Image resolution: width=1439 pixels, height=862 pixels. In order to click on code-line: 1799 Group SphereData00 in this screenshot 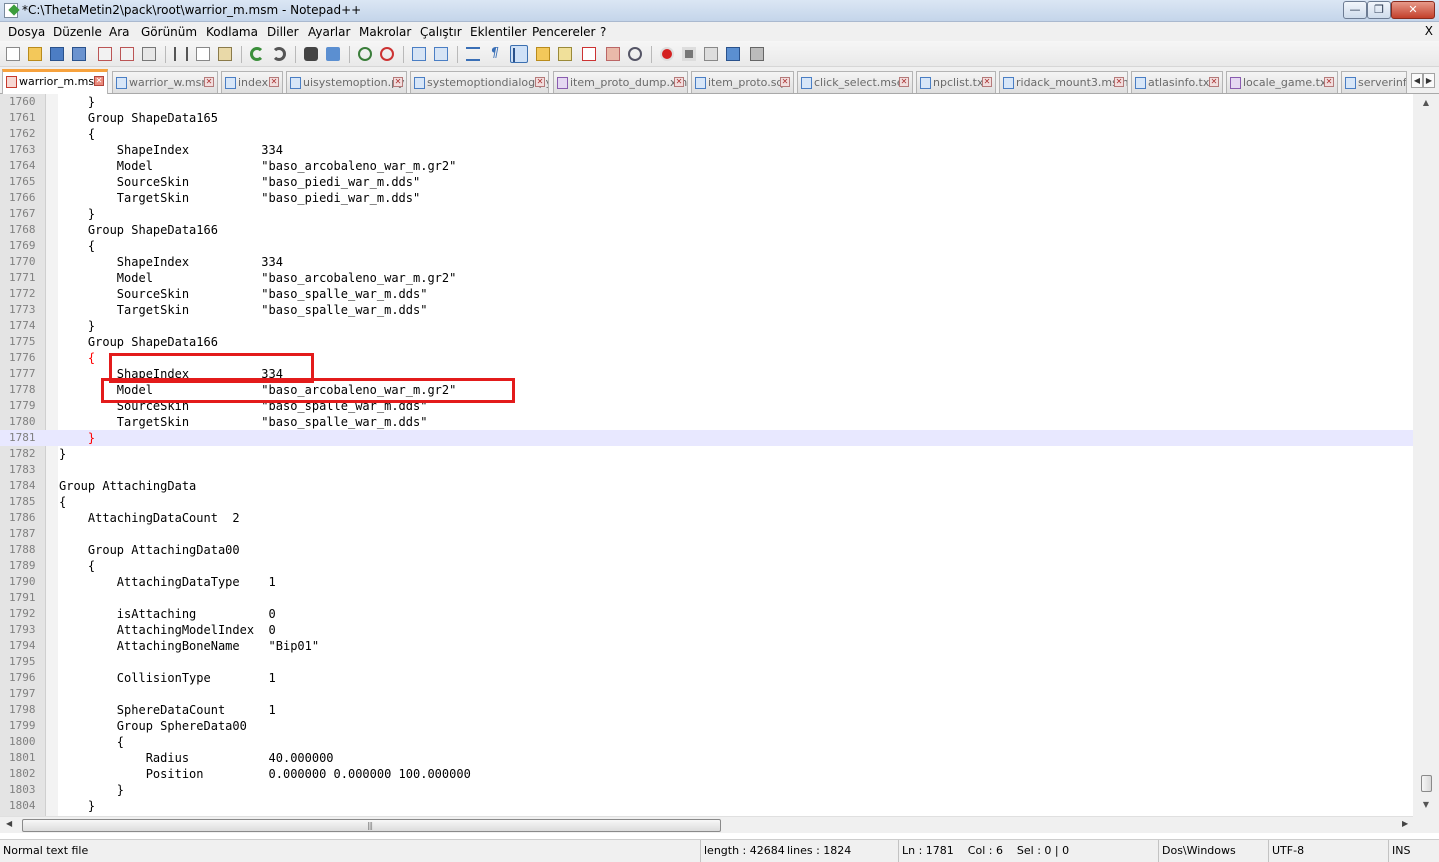, I will do `click(706, 726)`.